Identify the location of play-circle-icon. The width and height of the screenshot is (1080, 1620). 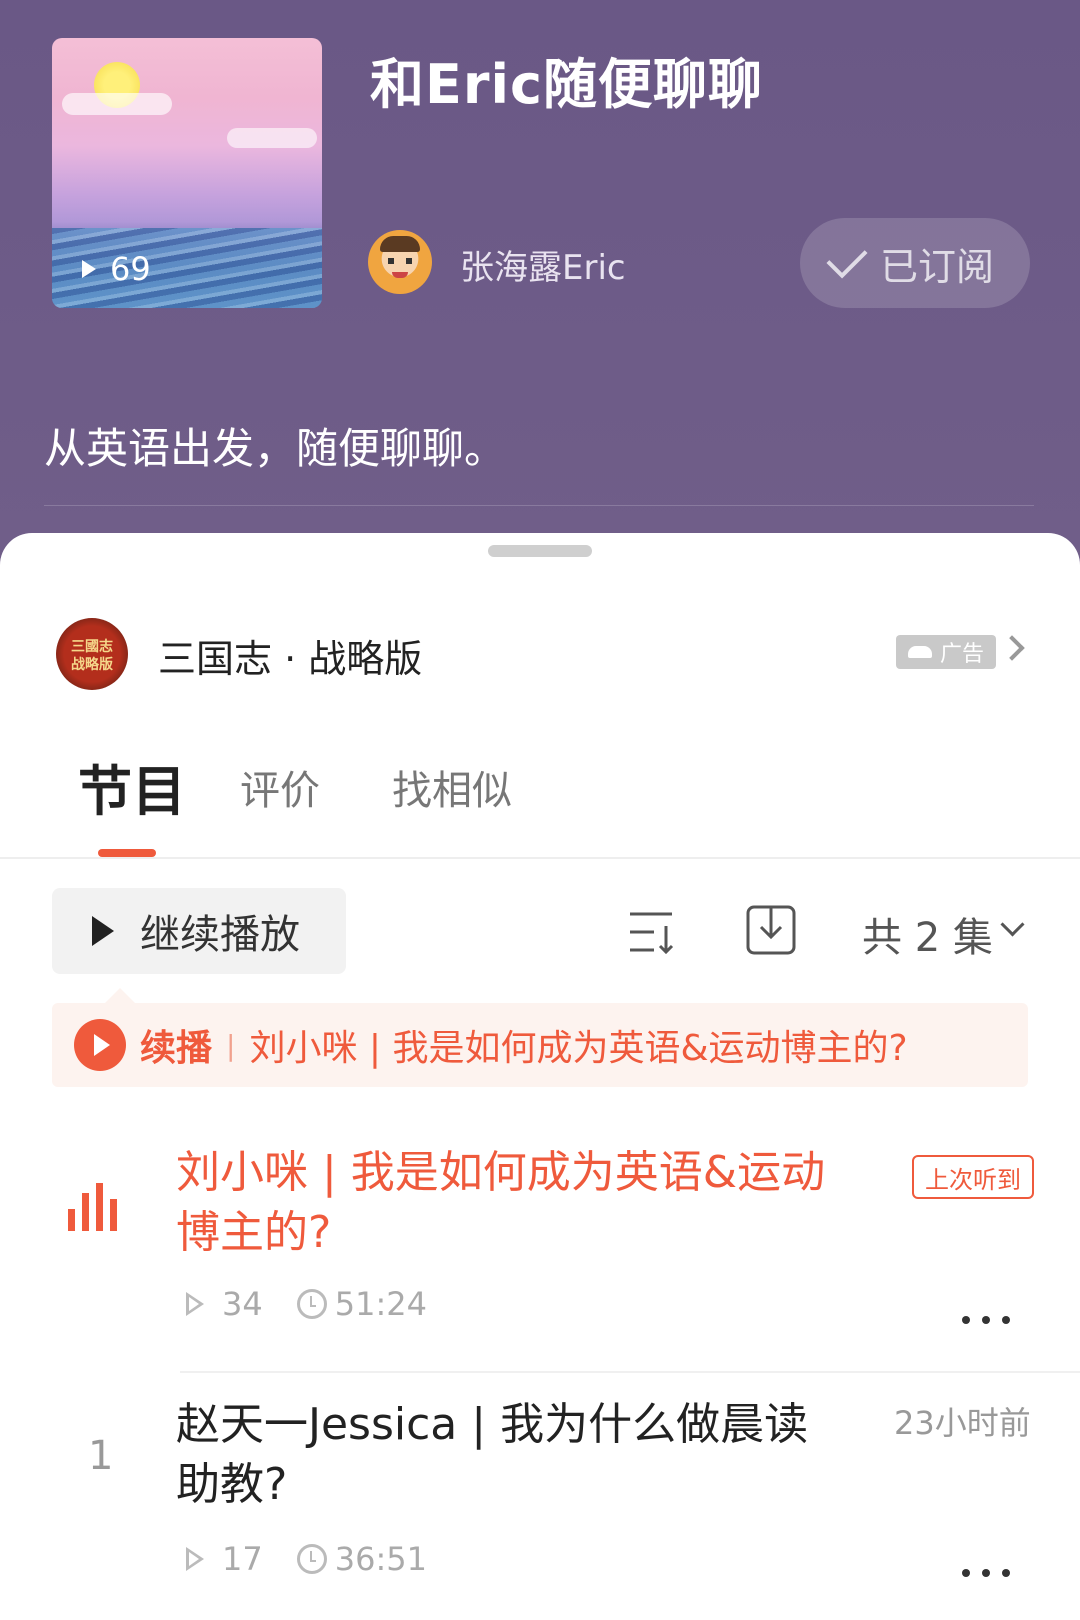
(100, 1045).